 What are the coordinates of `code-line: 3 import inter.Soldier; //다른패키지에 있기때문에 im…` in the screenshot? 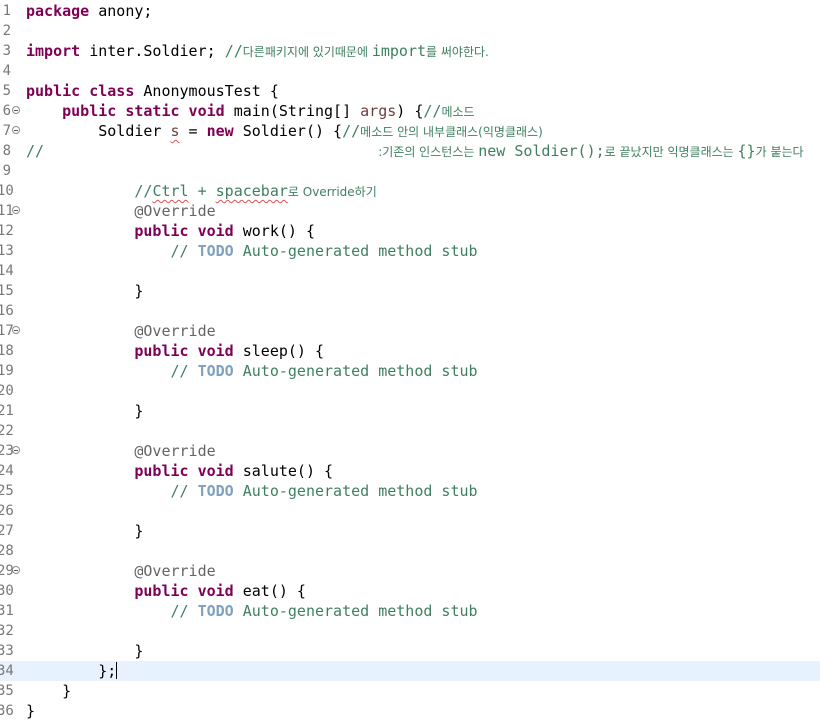 It's located at (410, 51).